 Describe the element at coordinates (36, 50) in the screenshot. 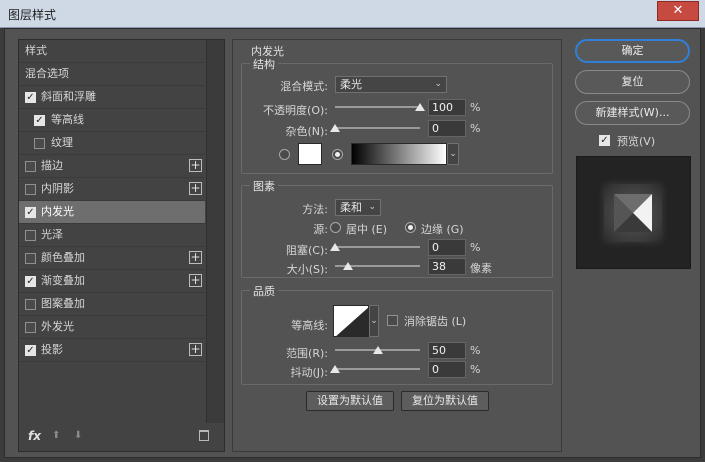

I see `style-item-label: 样式` at that location.